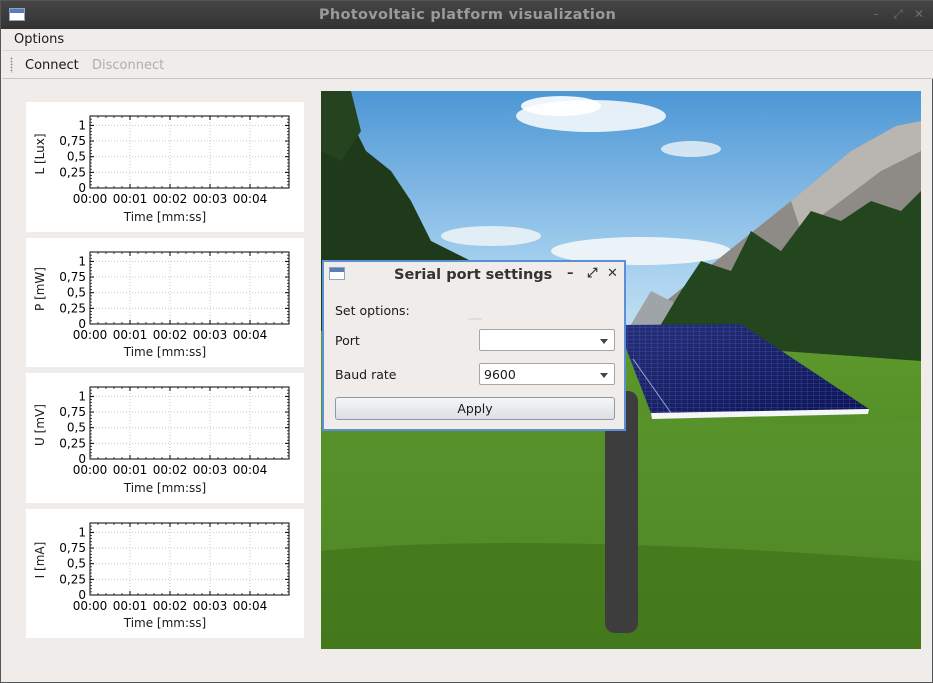 The height and width of the screenshot is (683, 933). What do you see at coordinates (592, 273) in the screenshot?
I see `dialog-maximize-icon: ⤢` at bounding box center [592, 273].